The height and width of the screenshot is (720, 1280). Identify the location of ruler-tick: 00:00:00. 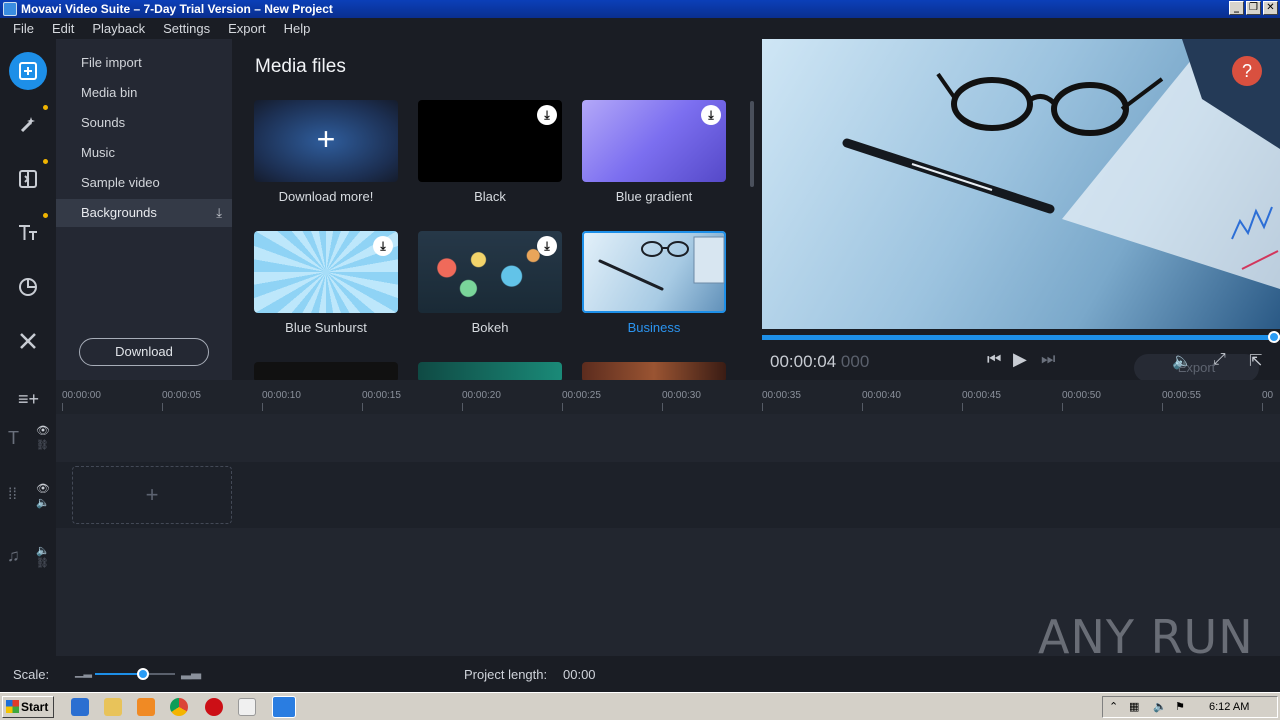
(81, 400).